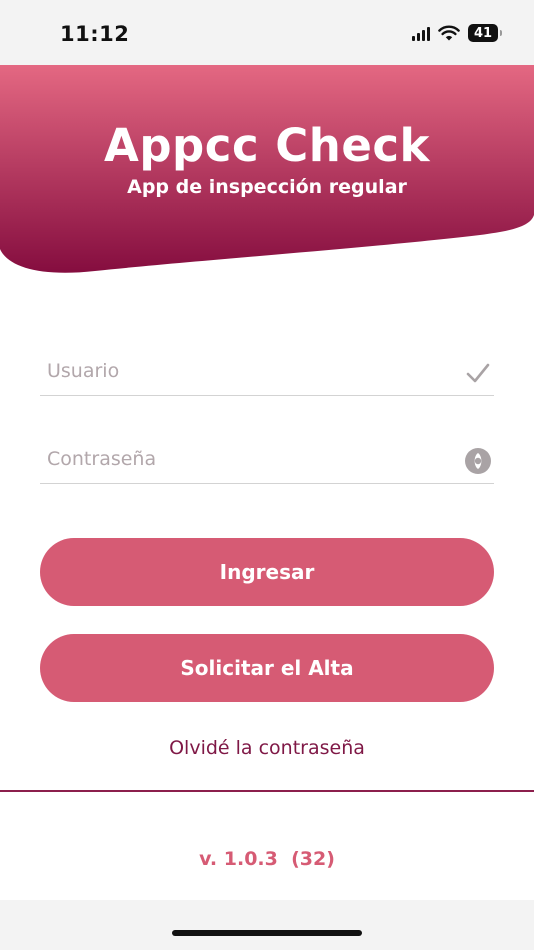 The height and width of the screenshot is (950, 534). What do you see at coordinates (267, 748) in the screenshot?
I see `forgot-password-link: Olvidé la contraseña` at bounding box center [267, 748].